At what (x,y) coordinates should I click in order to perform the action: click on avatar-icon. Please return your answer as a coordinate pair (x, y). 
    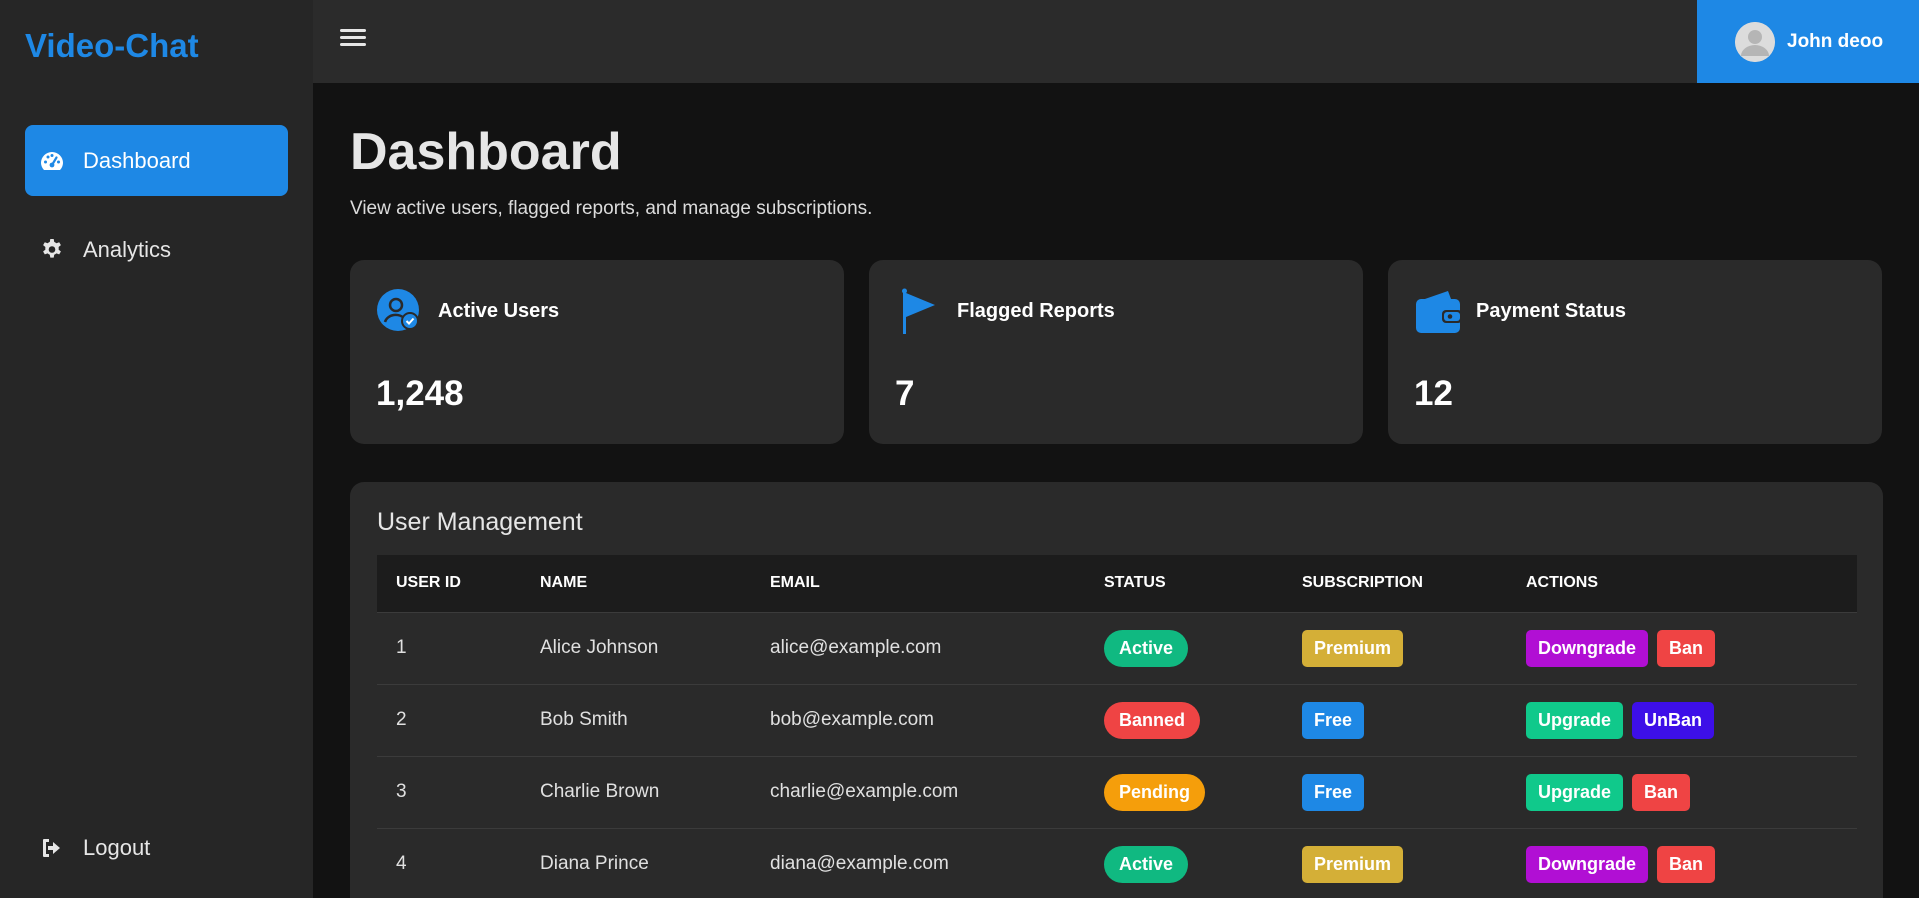
    Looking at the image, I should click on (1755, 41).